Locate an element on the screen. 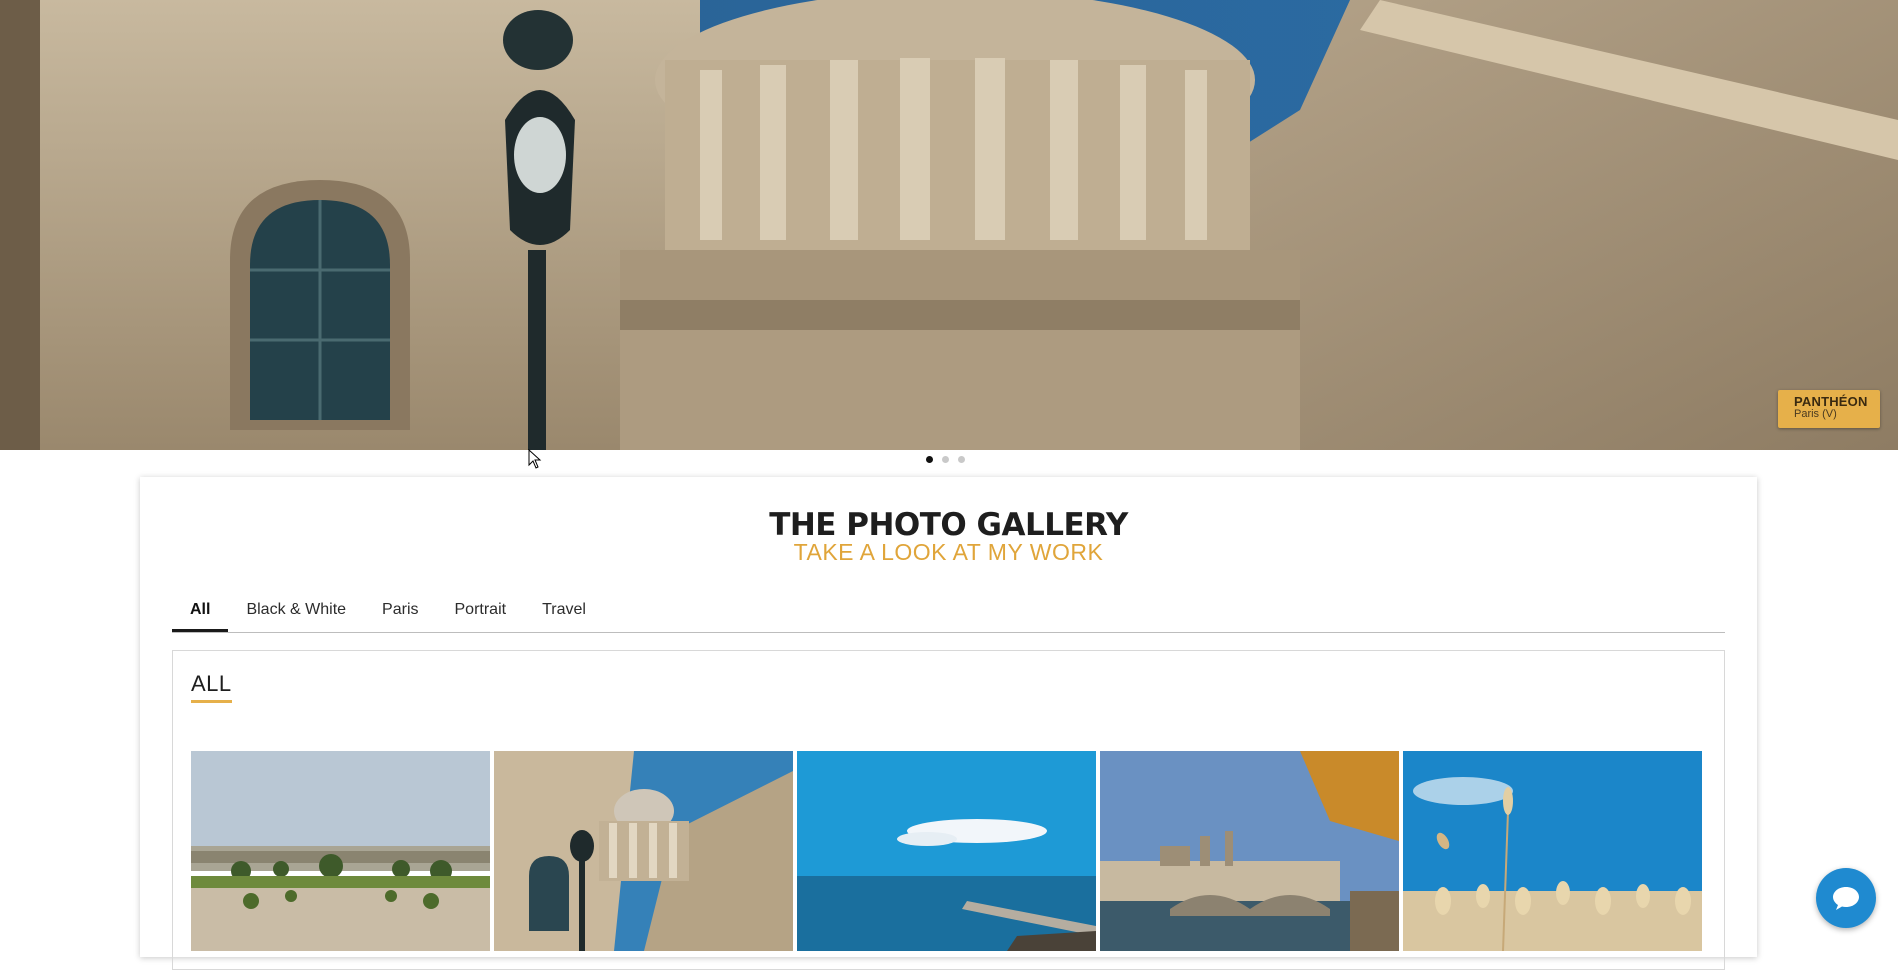 The image size is (1898, 970). mouse-cursor-icon is located at coordinates (535, 459).